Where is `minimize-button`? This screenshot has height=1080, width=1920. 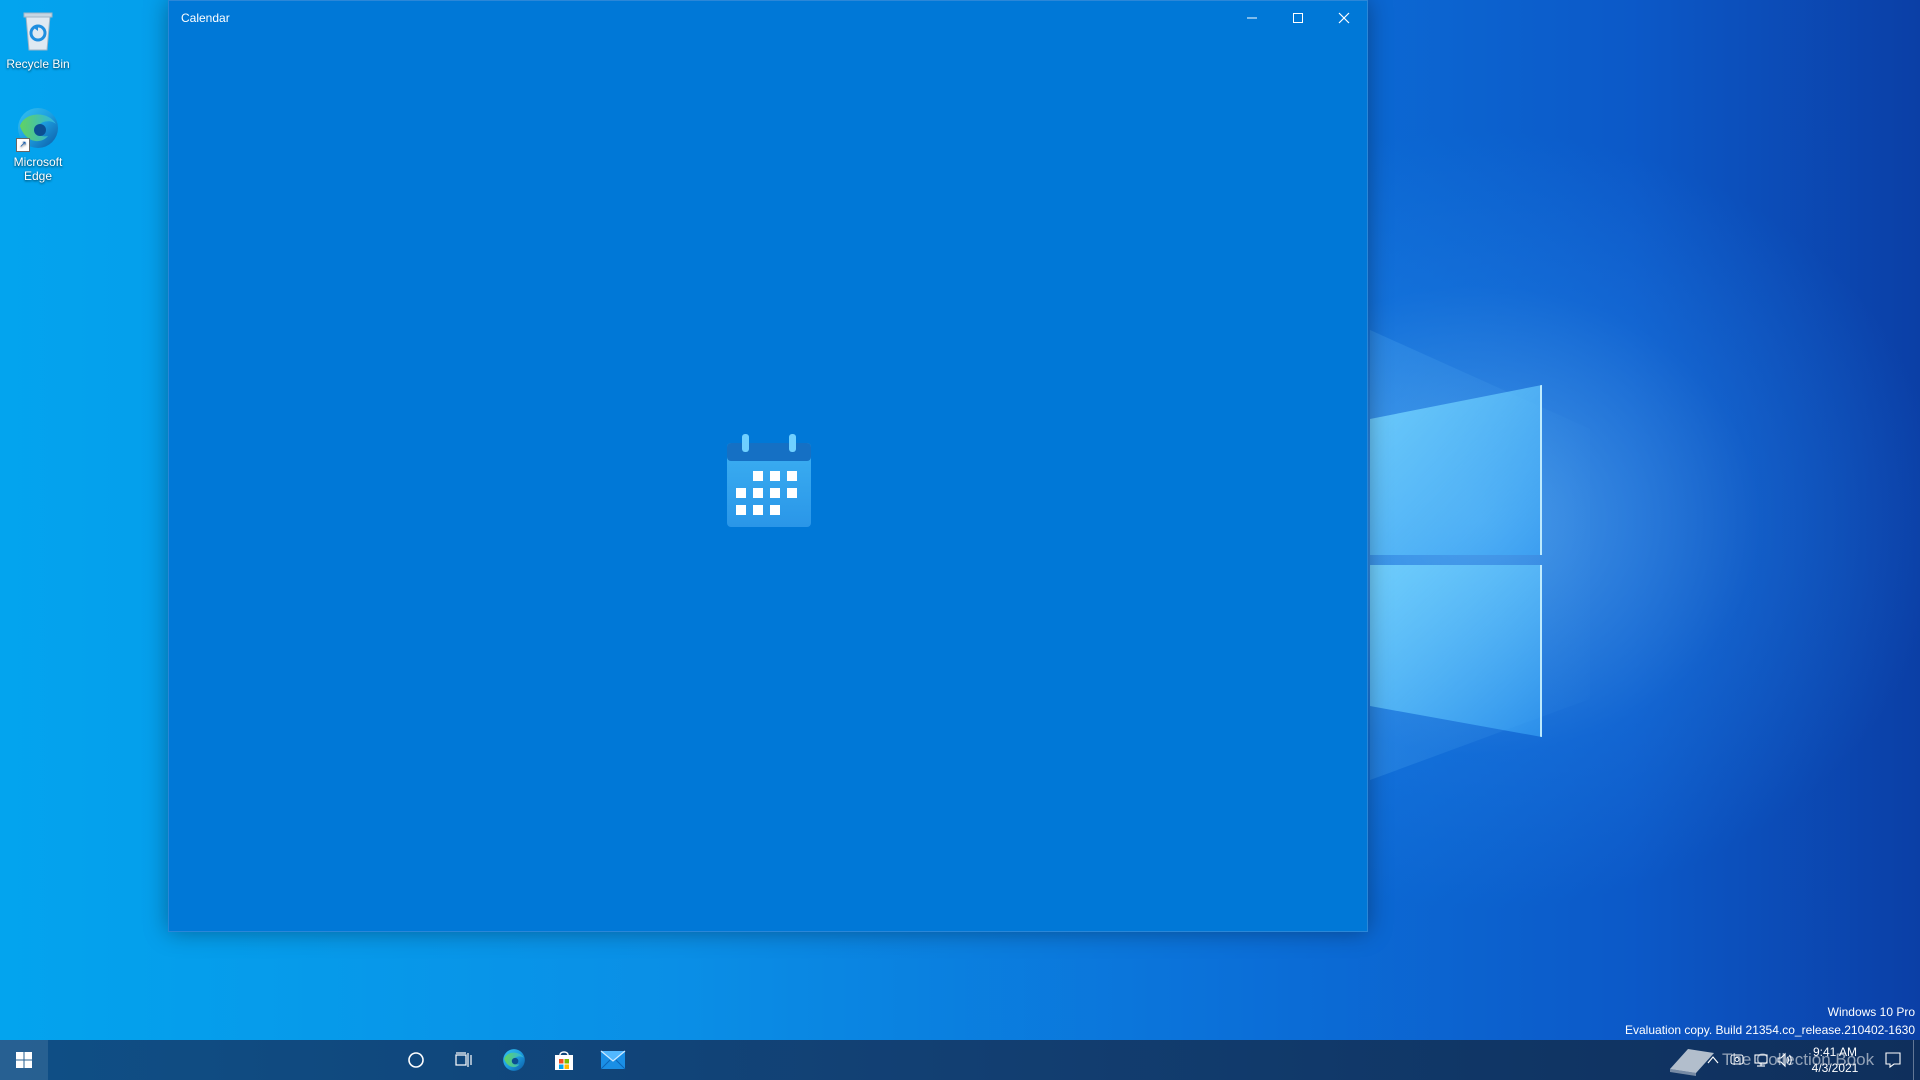
minimize-button is located at coordinates (1252, 17).